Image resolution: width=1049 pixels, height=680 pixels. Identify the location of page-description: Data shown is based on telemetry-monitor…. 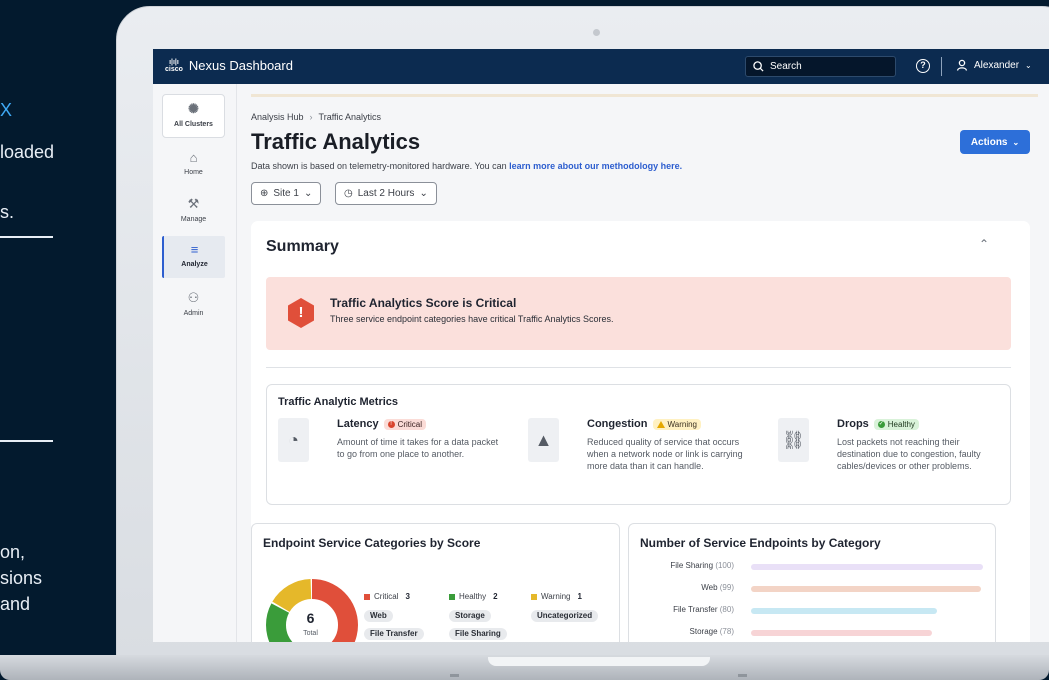
(466, 166).